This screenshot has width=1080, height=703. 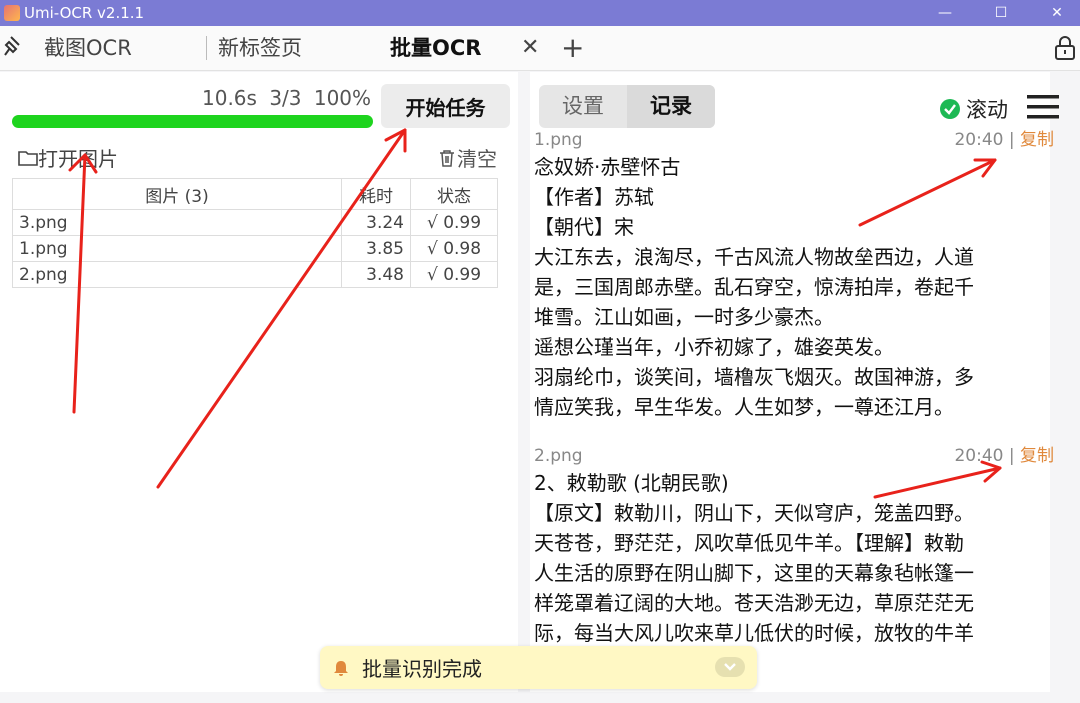 I want to click on annotation-arrow-head, so click(x=395, y=140).